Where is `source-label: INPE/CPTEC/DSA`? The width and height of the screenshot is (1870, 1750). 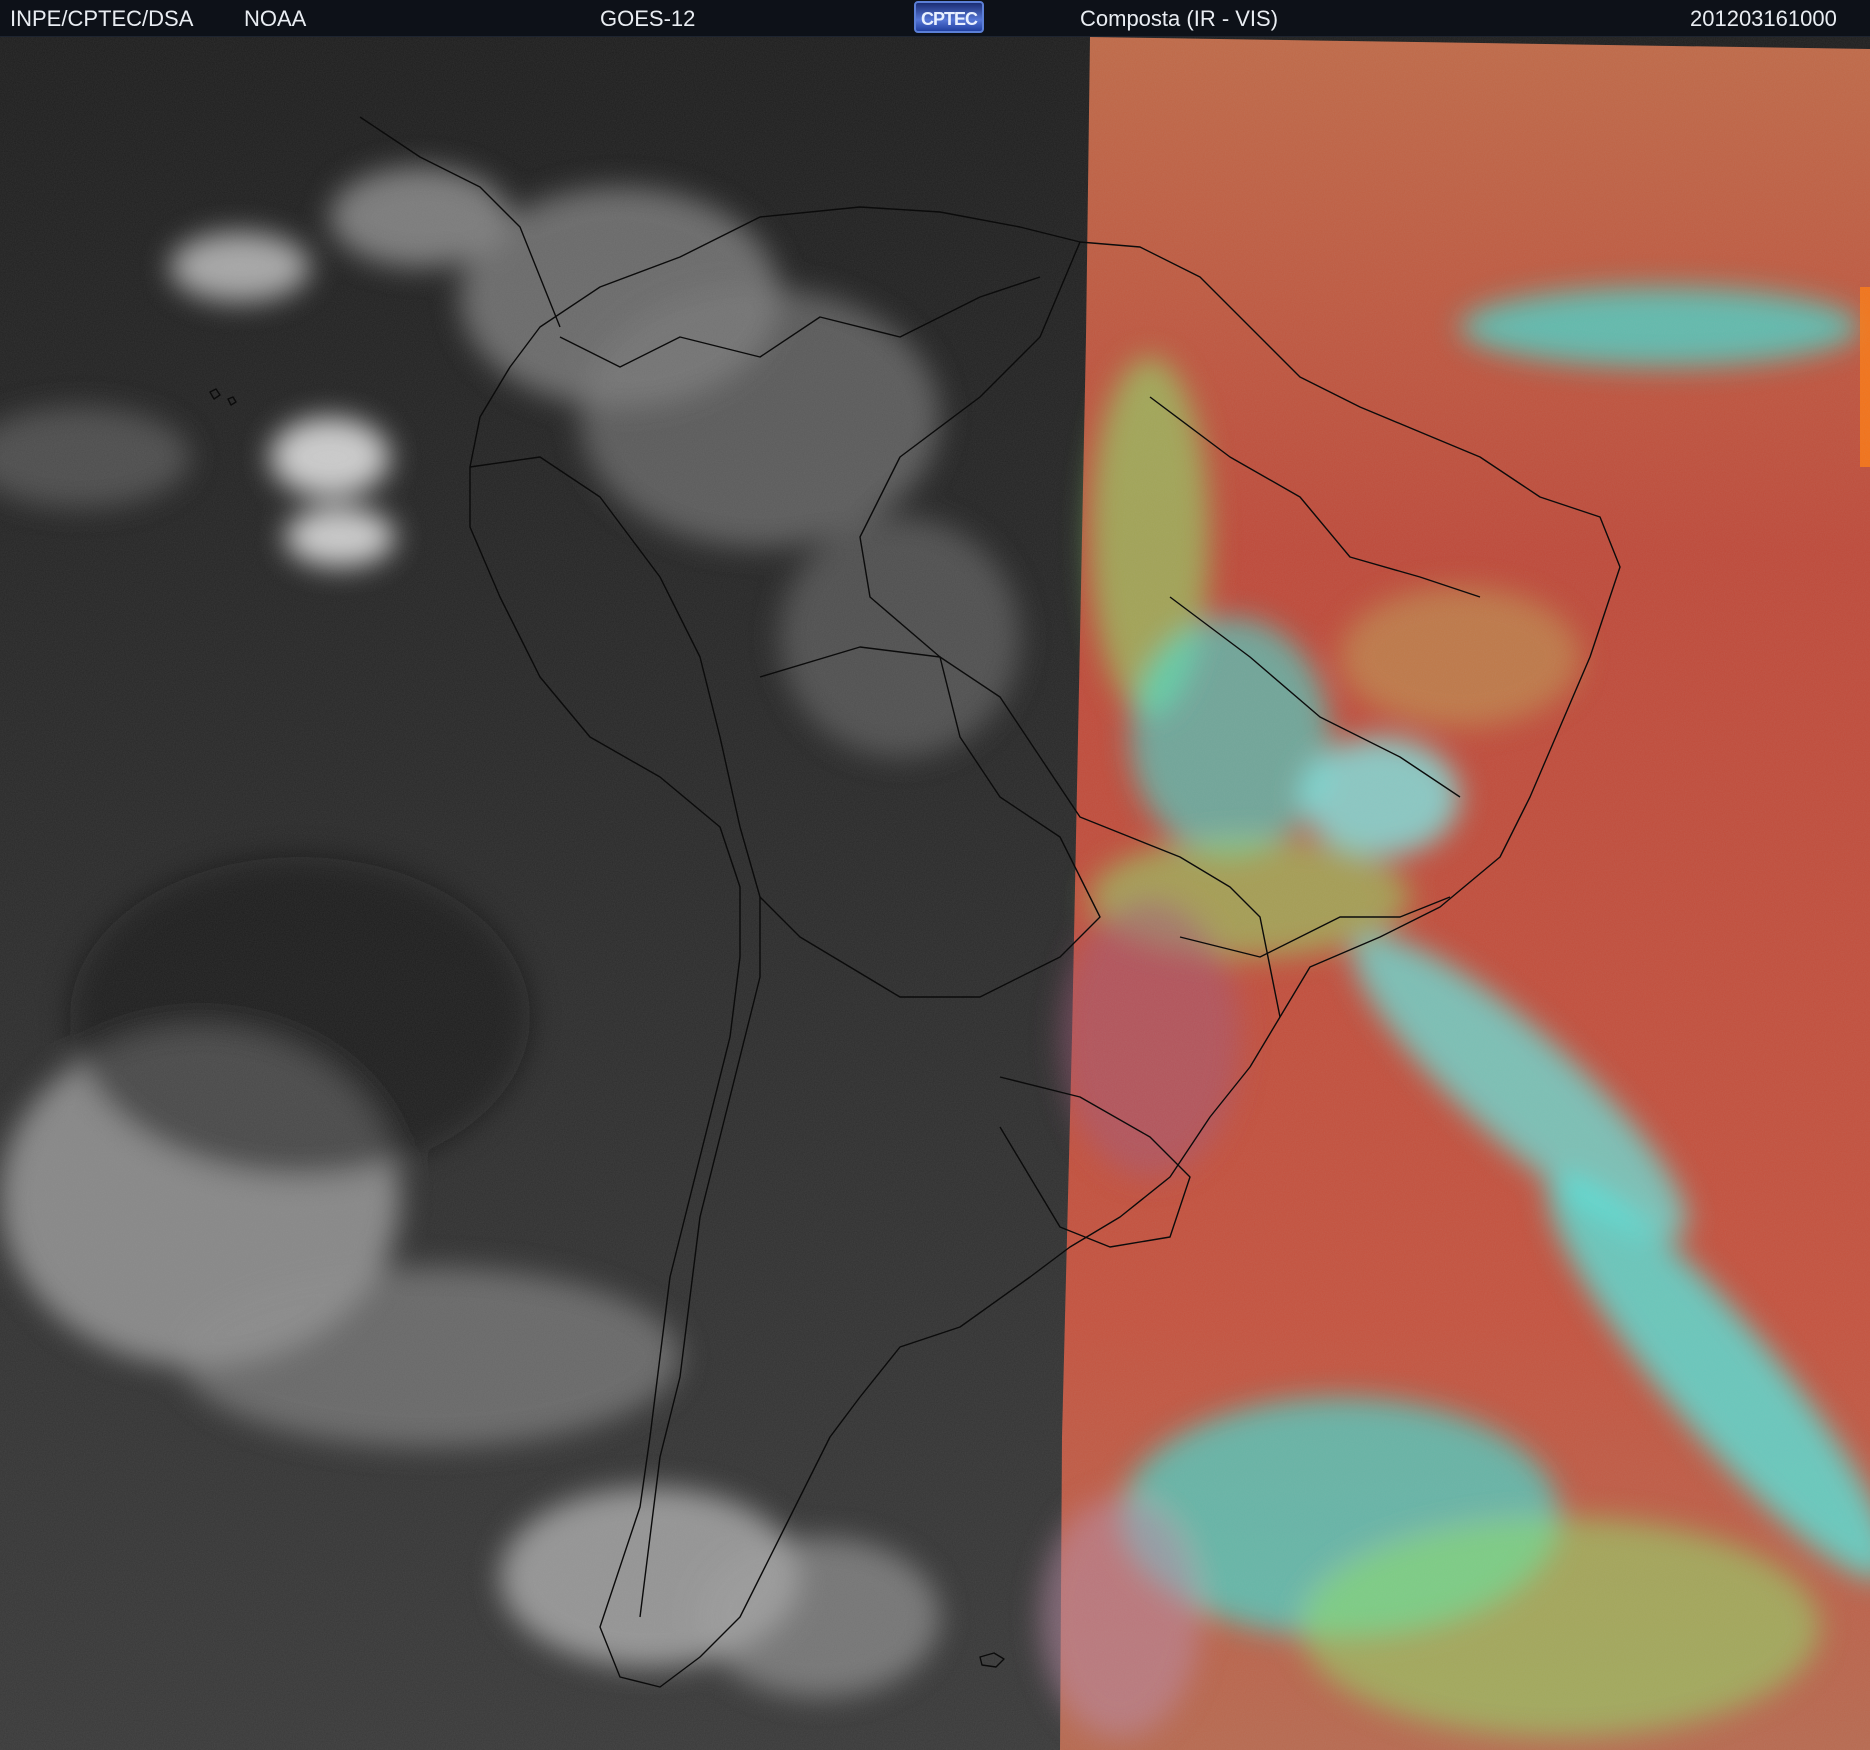
source-label: INPE/CPTEC/DSA is located at coordinates (102, 18).